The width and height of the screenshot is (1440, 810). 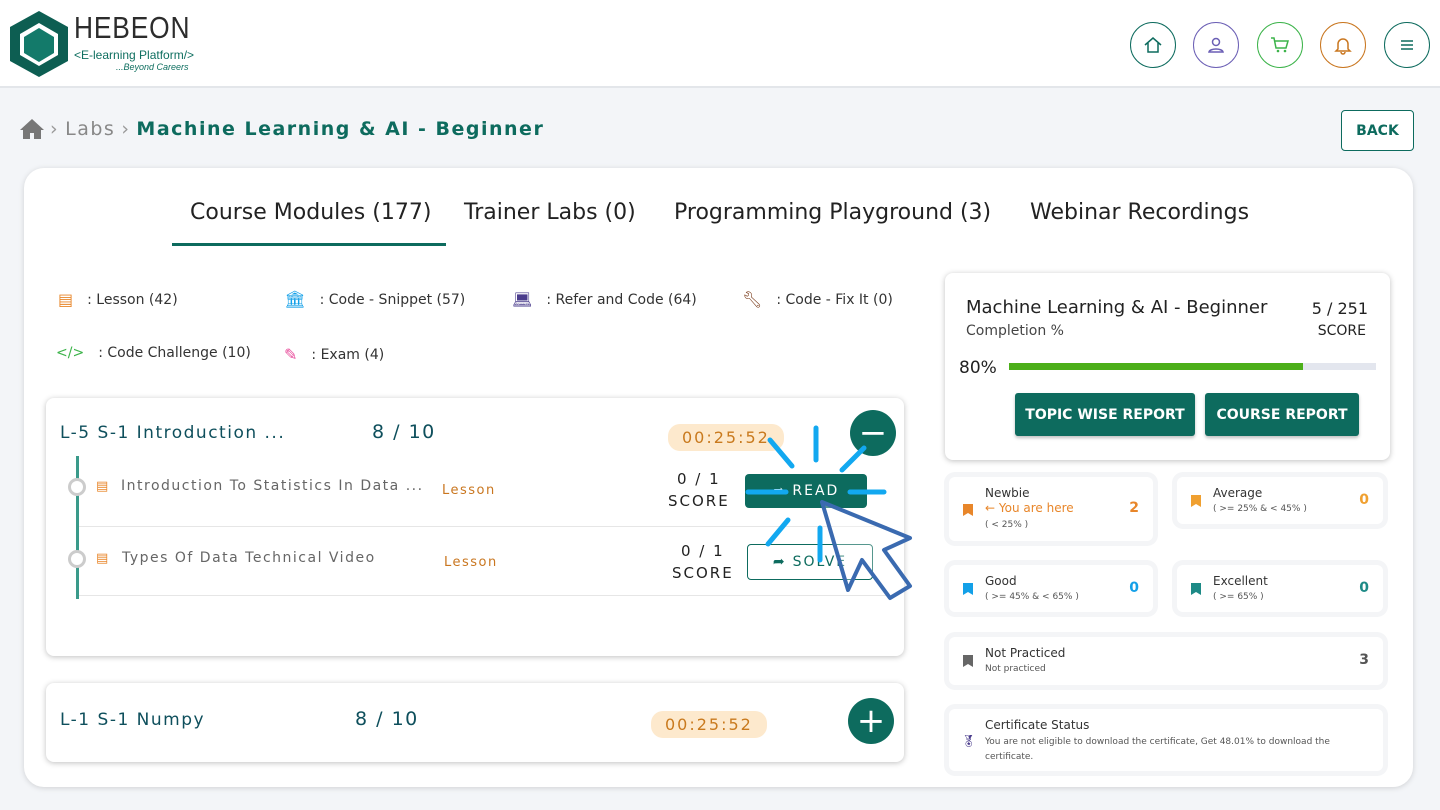 What do you see at coordinates (77, 559) in the screenshot?
I see `status-dot` at bounding box center [77, 559].